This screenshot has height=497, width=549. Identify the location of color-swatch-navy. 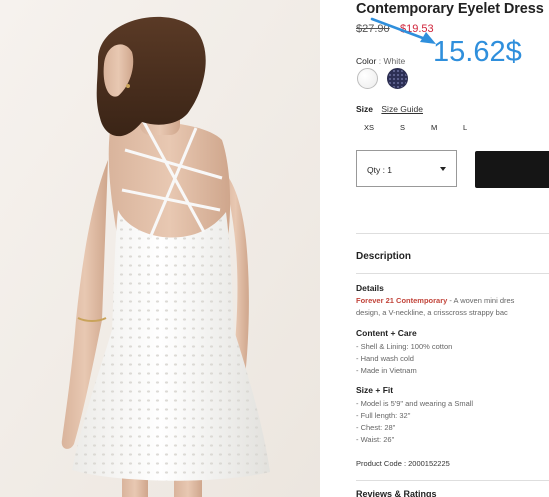
(397, 78).